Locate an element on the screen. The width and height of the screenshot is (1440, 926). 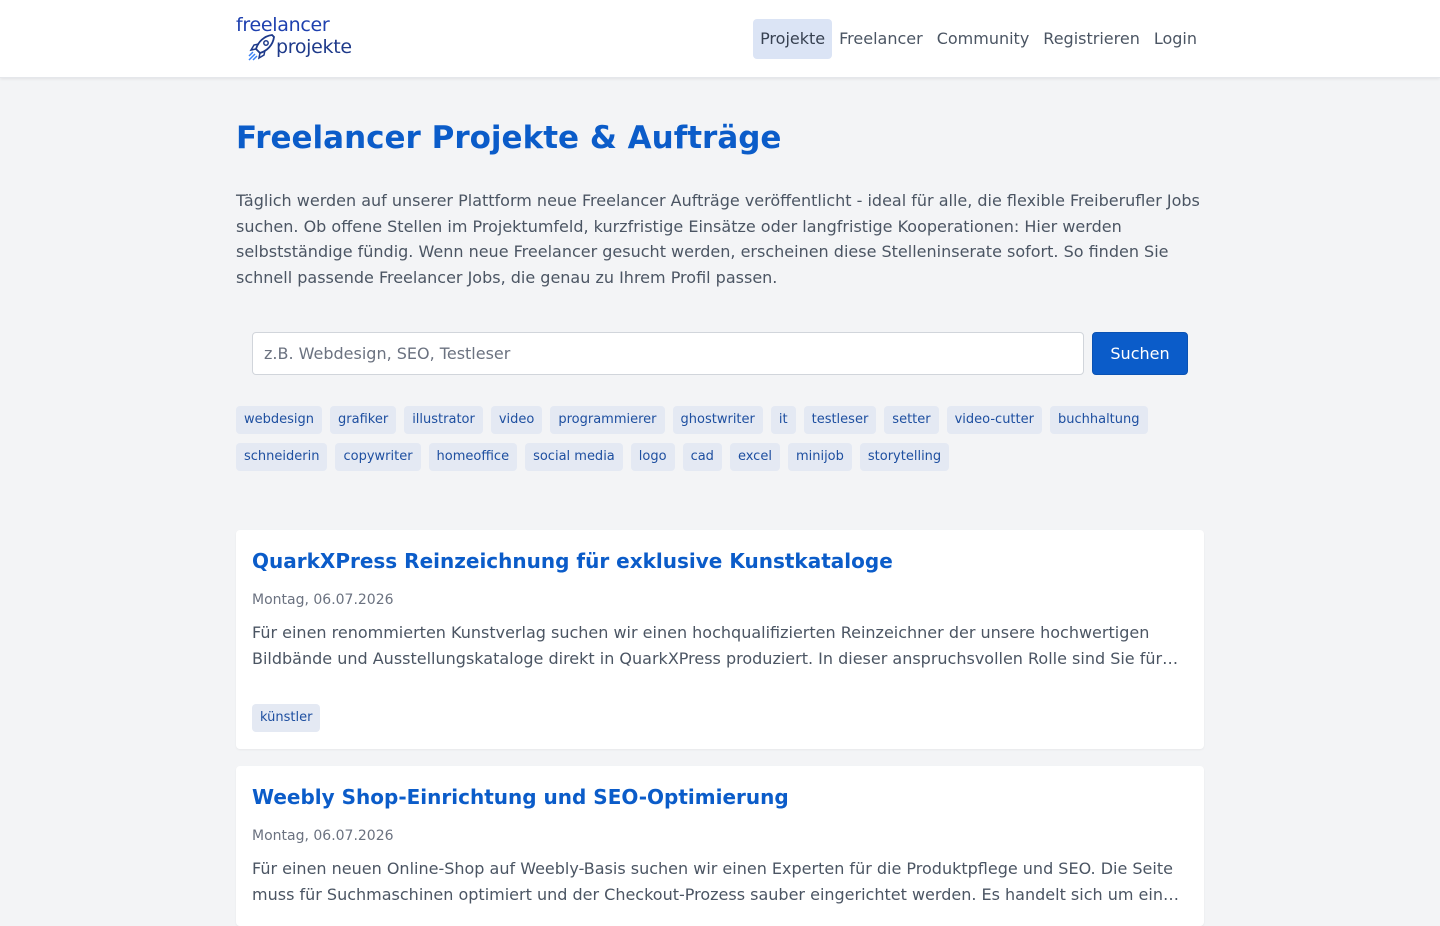
tag-webdesign: webdesign is located at coordinates (279, 420).